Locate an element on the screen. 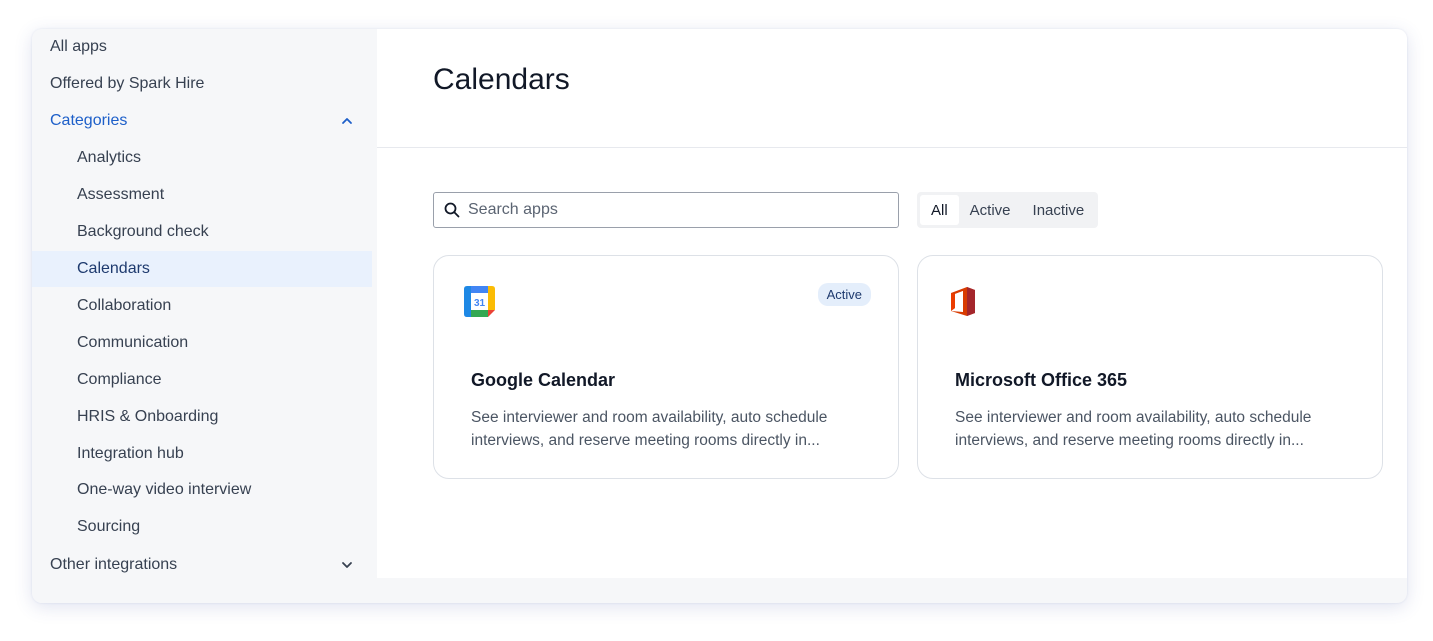  sidebar-item-integration-hub: Integration hub is located at coordinates (202, 454).